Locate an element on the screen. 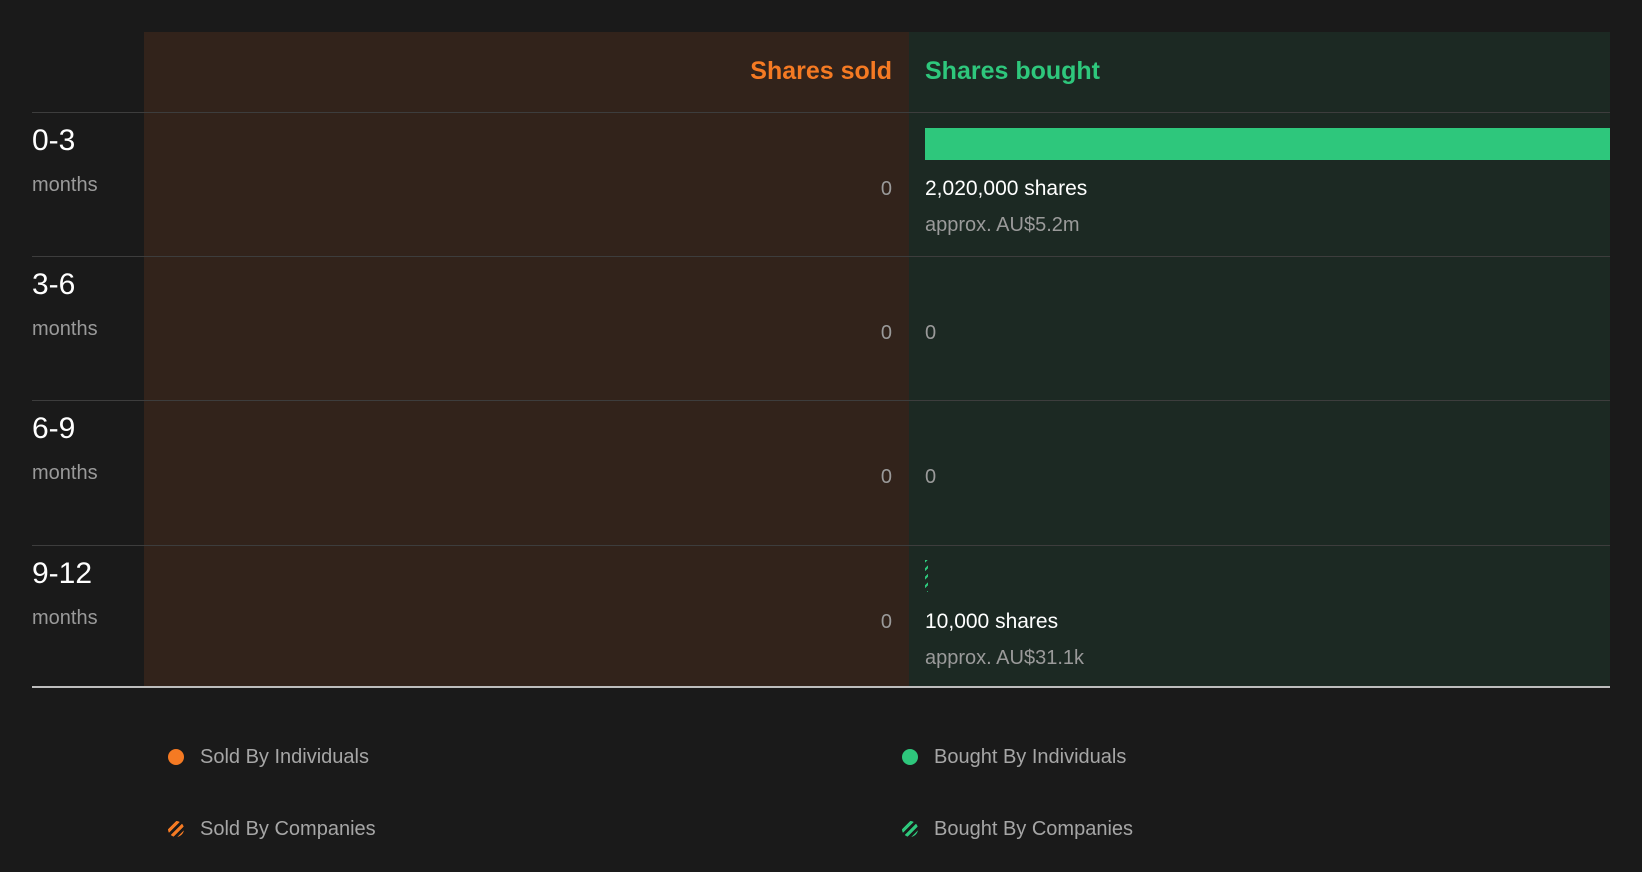 The height and width of the screenshot is (872, 1642). legend-label: Bought By Companies is located at coordinates (1034, 829).